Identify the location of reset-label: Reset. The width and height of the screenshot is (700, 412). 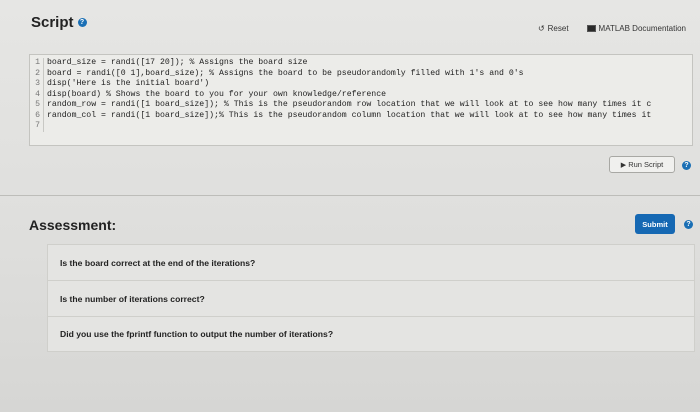
(558, 28).